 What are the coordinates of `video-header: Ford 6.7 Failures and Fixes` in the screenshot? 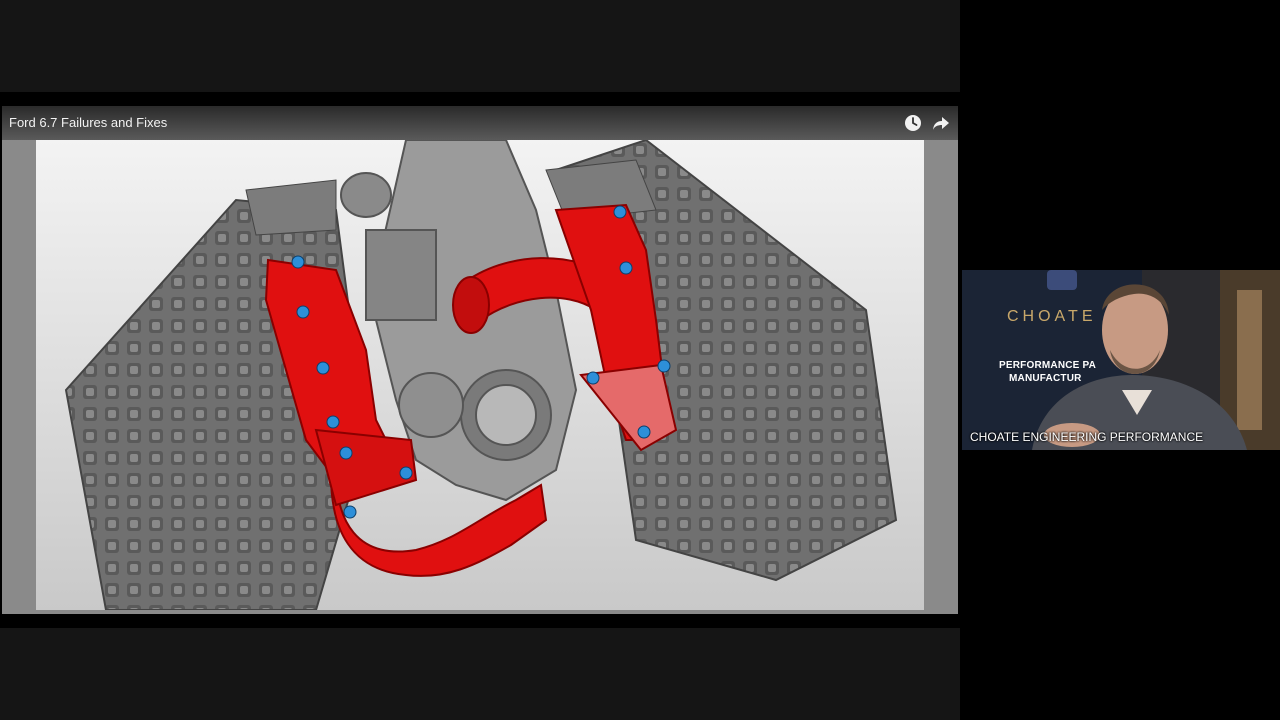 It's located at (480, 123).